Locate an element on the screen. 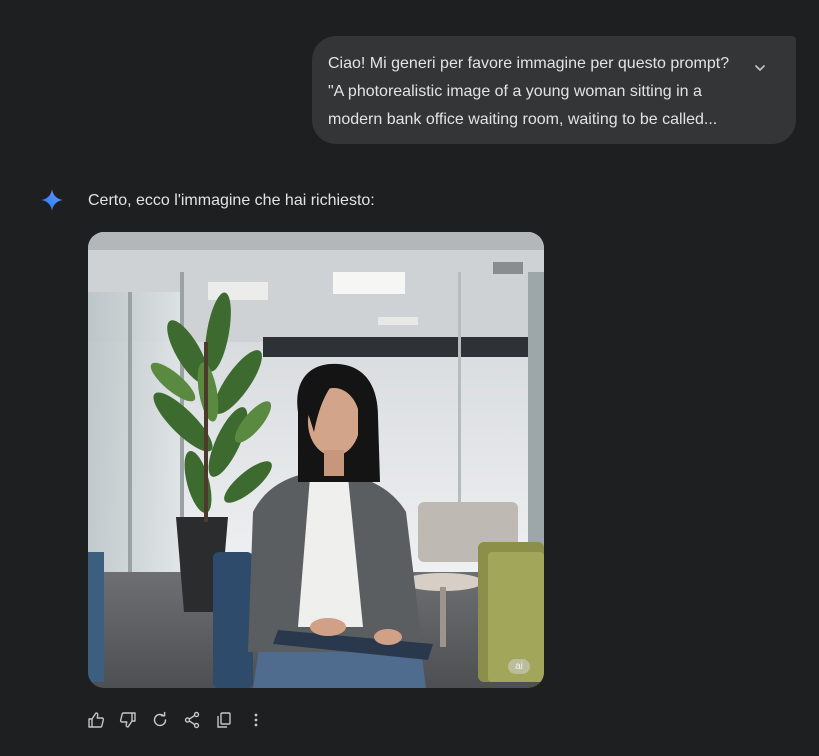 The image size is (819, 756). share-button is located at coordinates (192, 720).